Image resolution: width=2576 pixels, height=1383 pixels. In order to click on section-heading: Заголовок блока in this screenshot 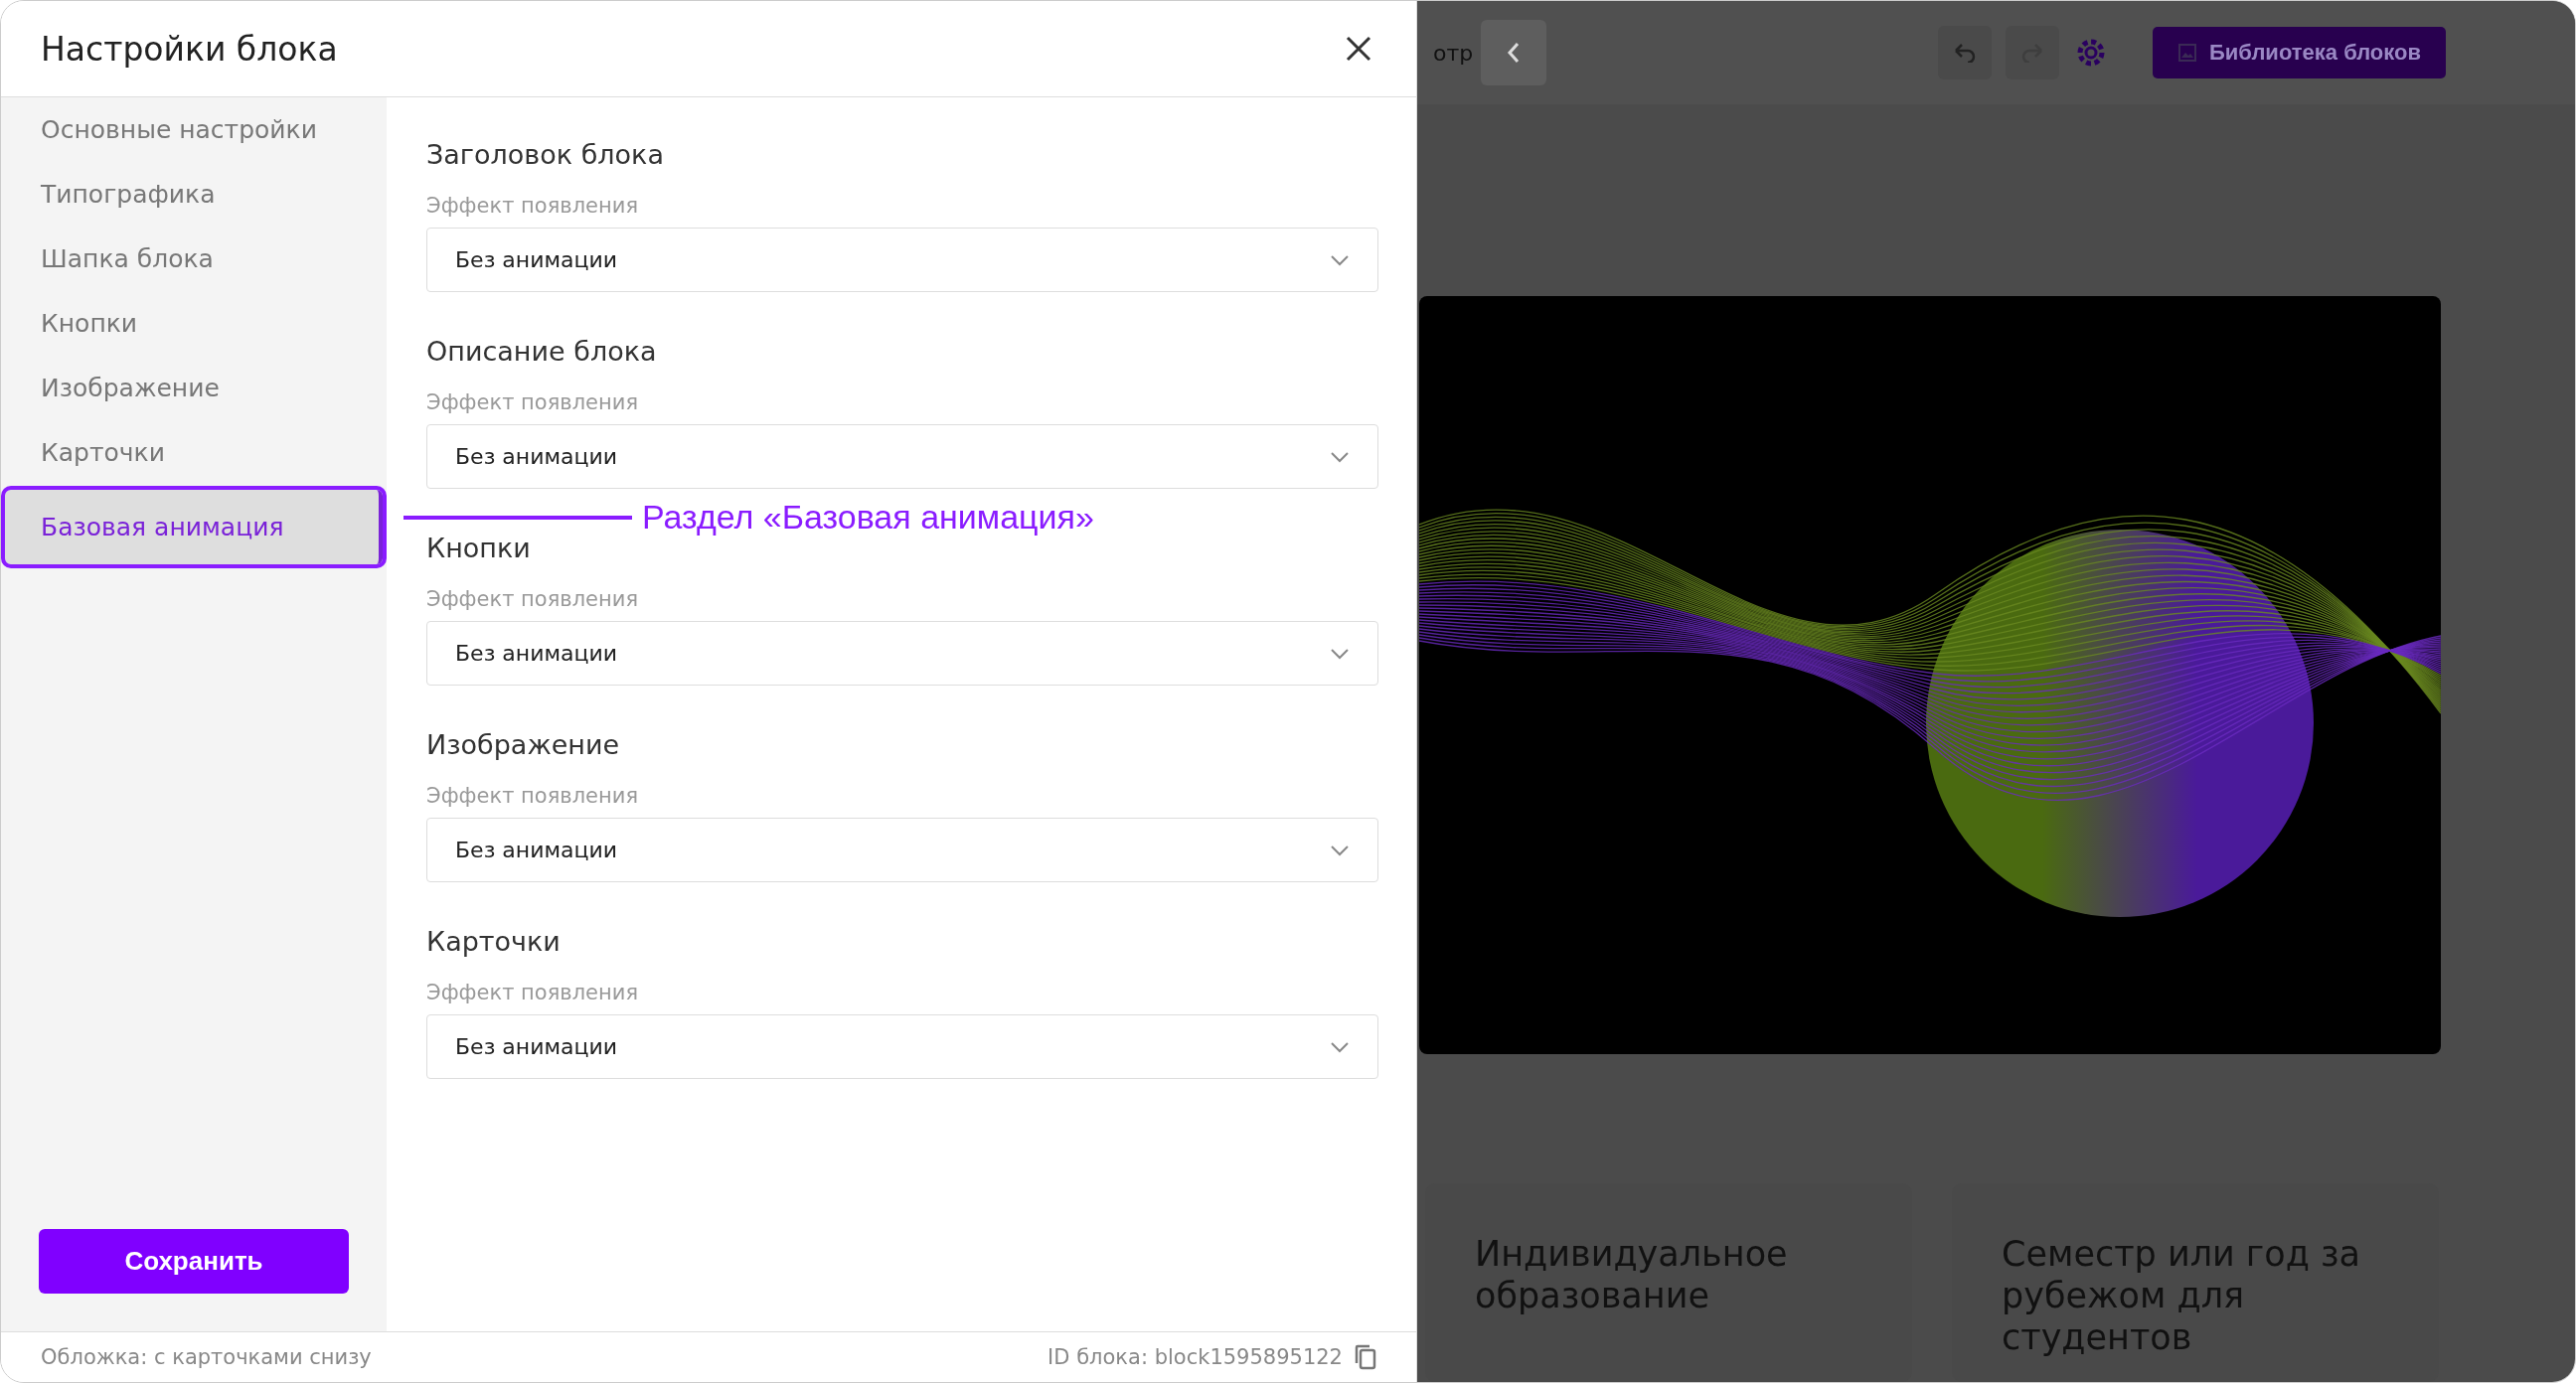, I will do `click(545, 155)`.